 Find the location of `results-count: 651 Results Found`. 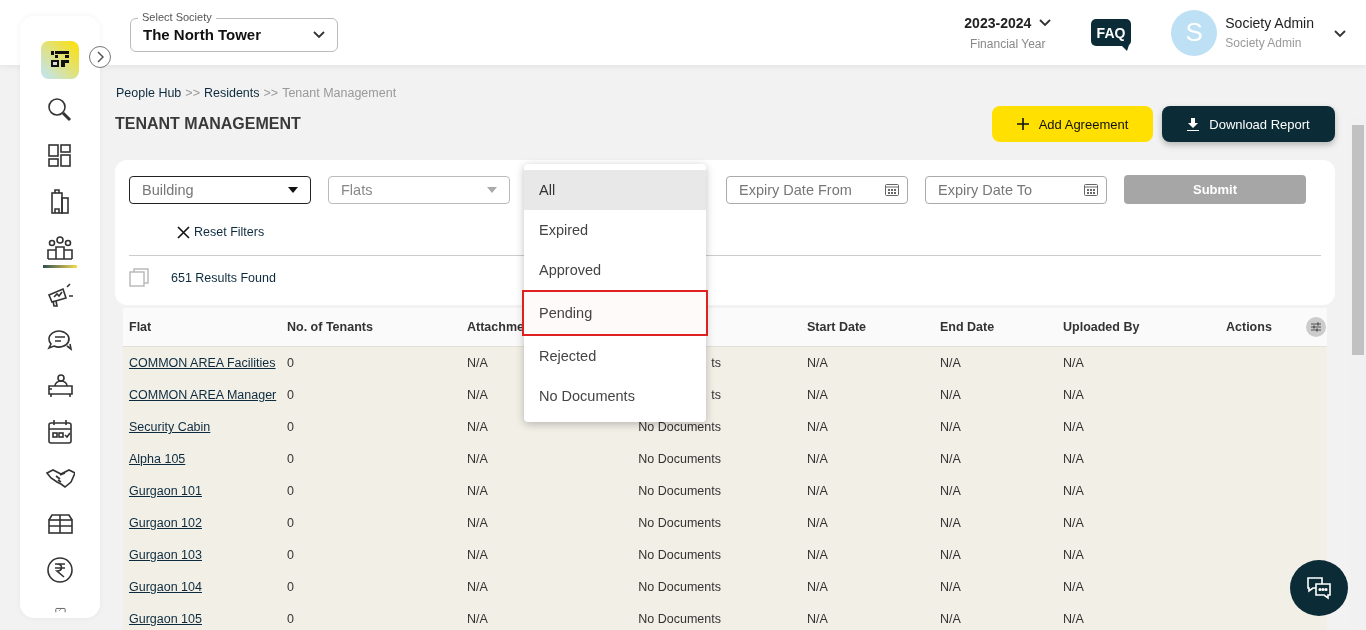

results-count: 651 Results Found is located at coordinates (223, 278).